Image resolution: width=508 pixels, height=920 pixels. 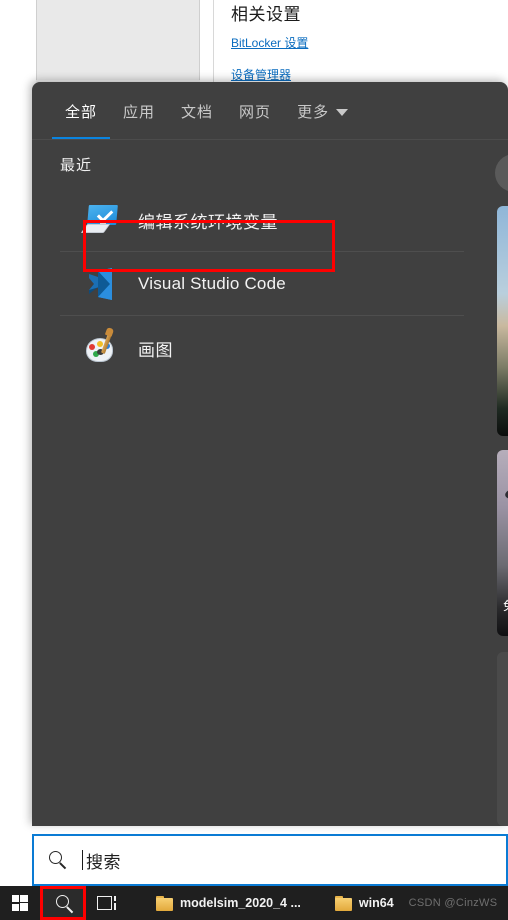 What do you see at coordinates (266, 14) in the screenshot?
I see `related-settings-heading: 相关设置` at bounding box center [266, 14].